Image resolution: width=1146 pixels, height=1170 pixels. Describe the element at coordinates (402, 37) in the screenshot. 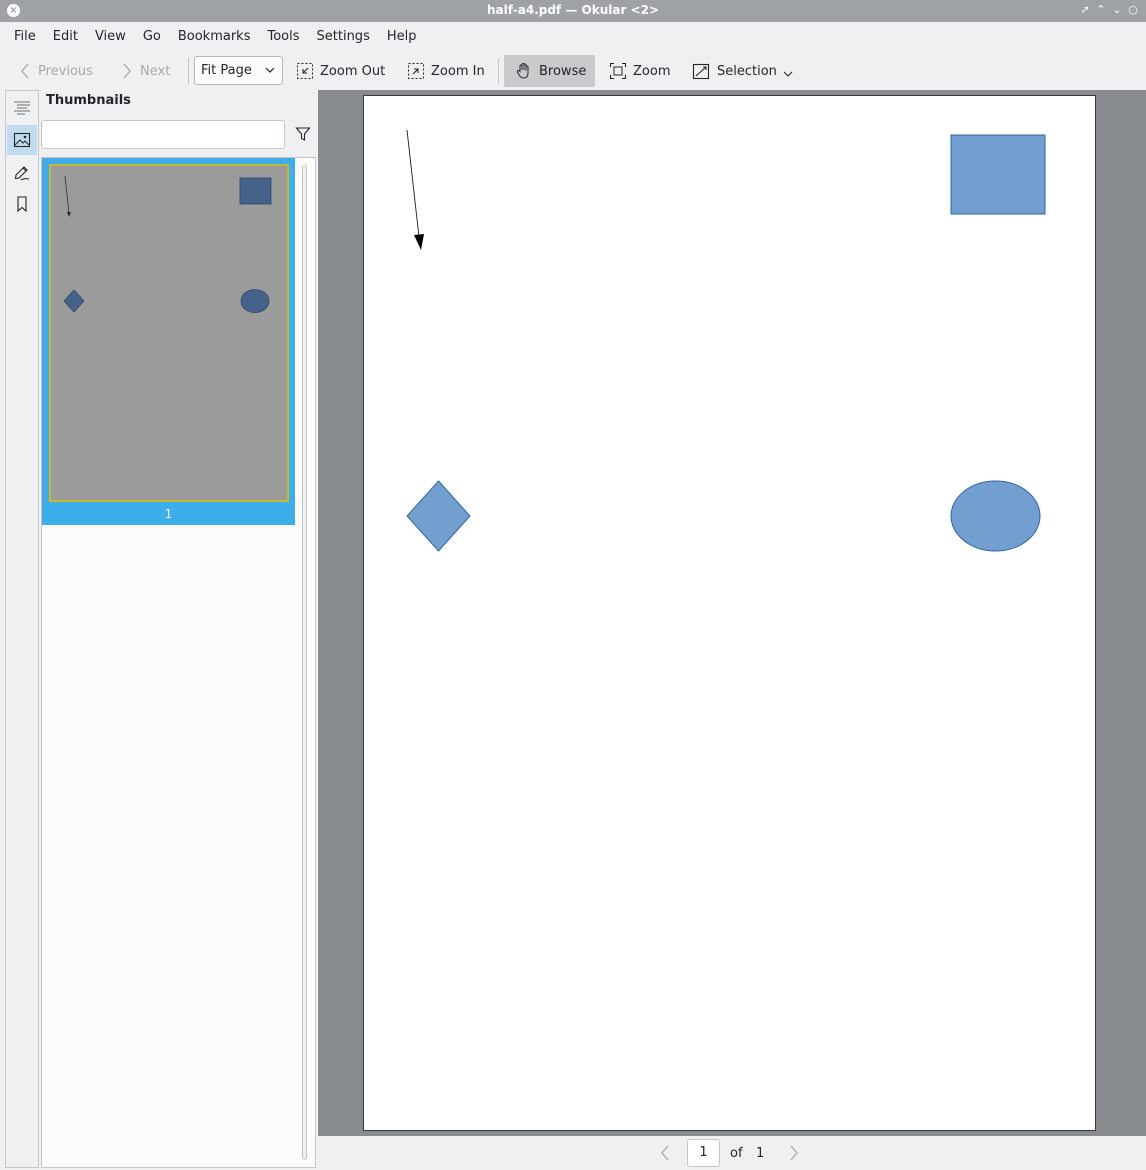

I see `menu-help: Help` at that location.